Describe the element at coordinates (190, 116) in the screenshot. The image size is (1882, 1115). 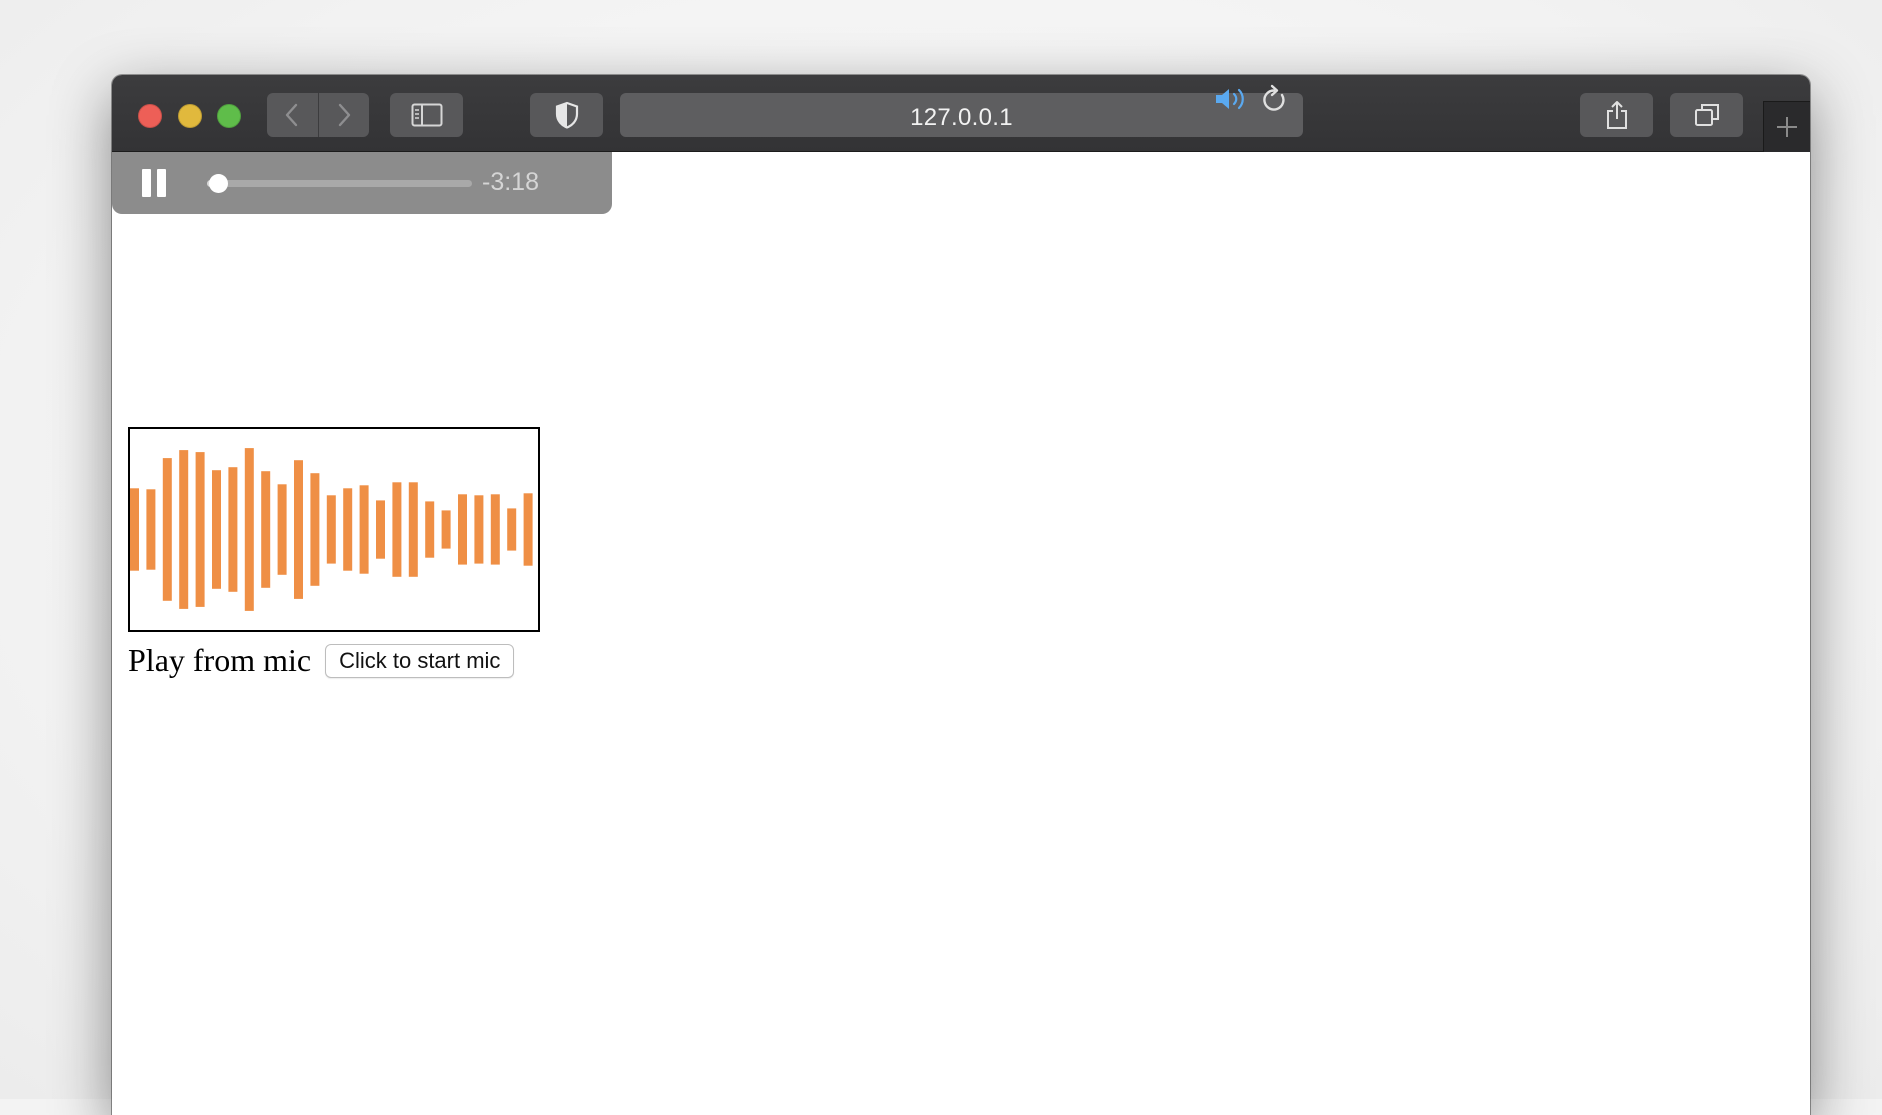
I see `minimize-window-button` at that location.